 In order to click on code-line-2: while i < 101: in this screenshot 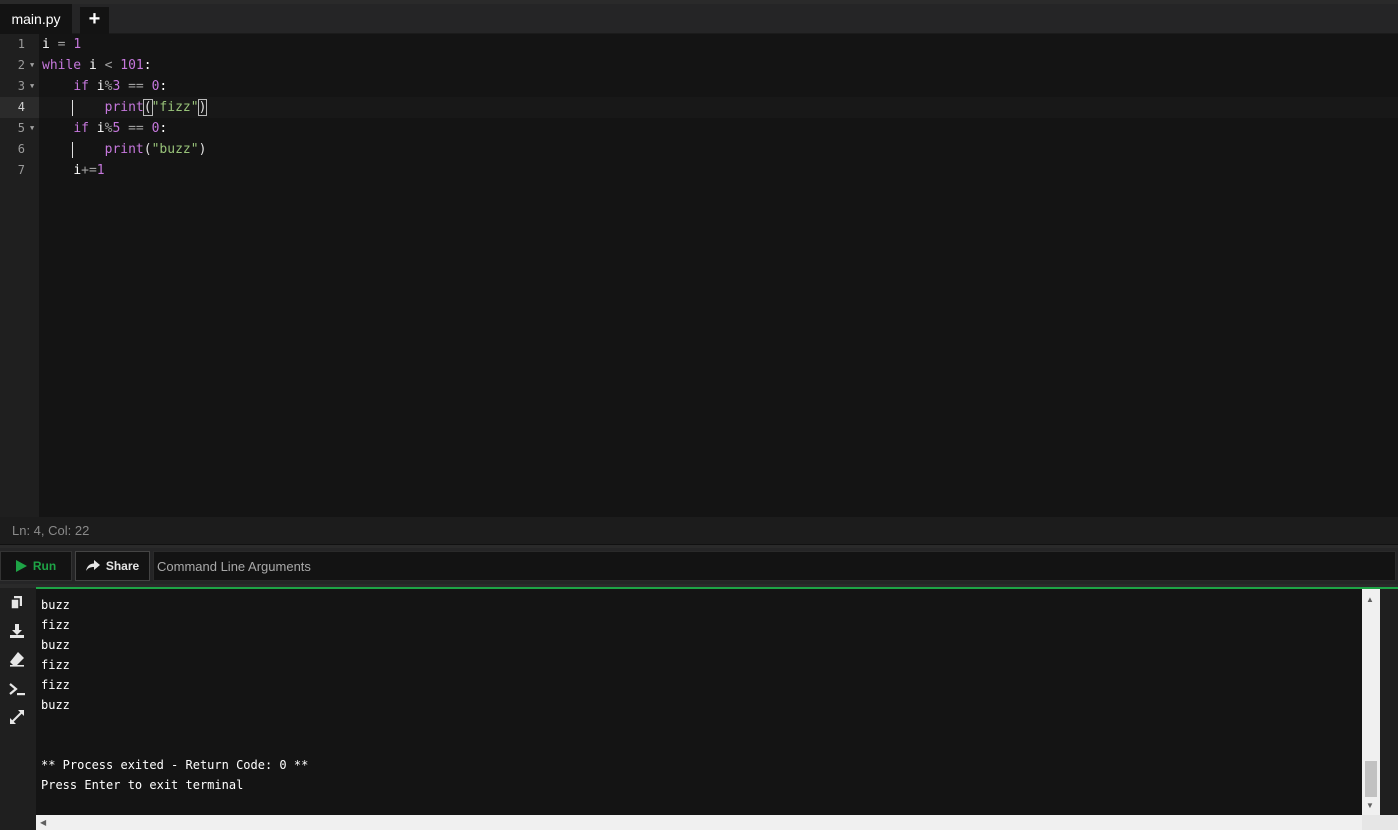, I will do `click(97, 65)`.